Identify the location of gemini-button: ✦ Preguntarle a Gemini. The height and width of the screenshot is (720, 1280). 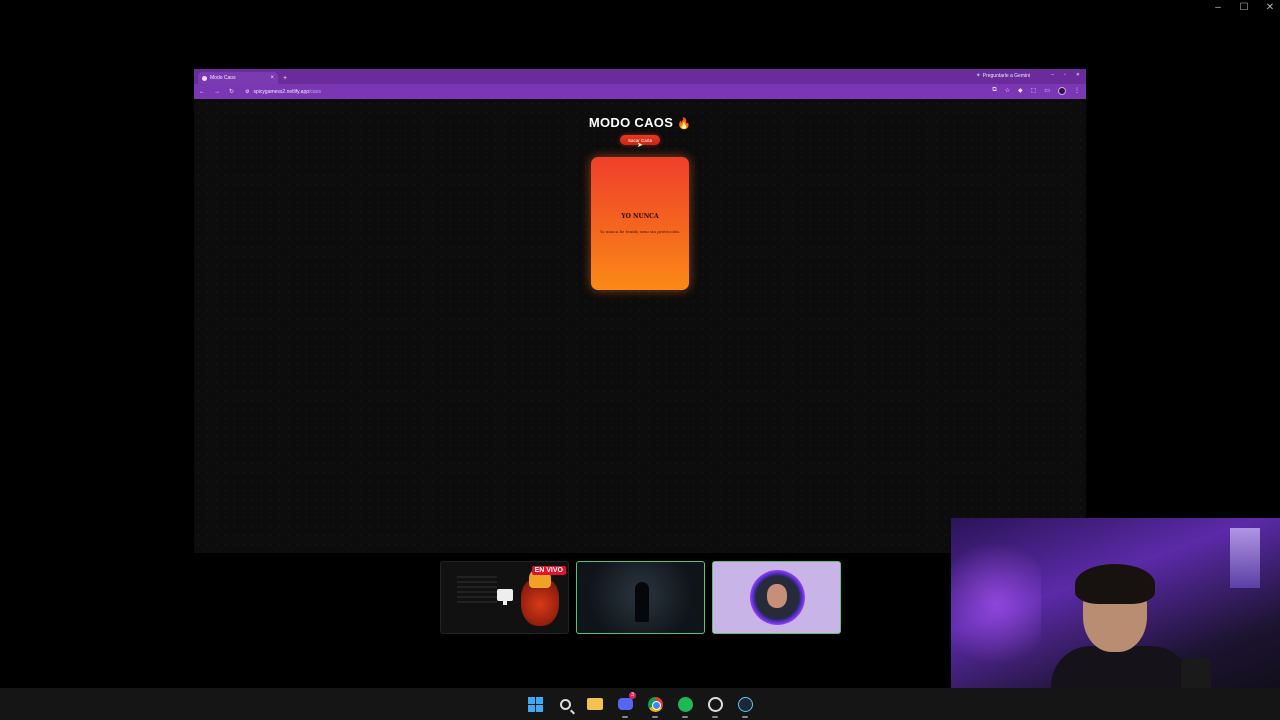
(1002, 76).